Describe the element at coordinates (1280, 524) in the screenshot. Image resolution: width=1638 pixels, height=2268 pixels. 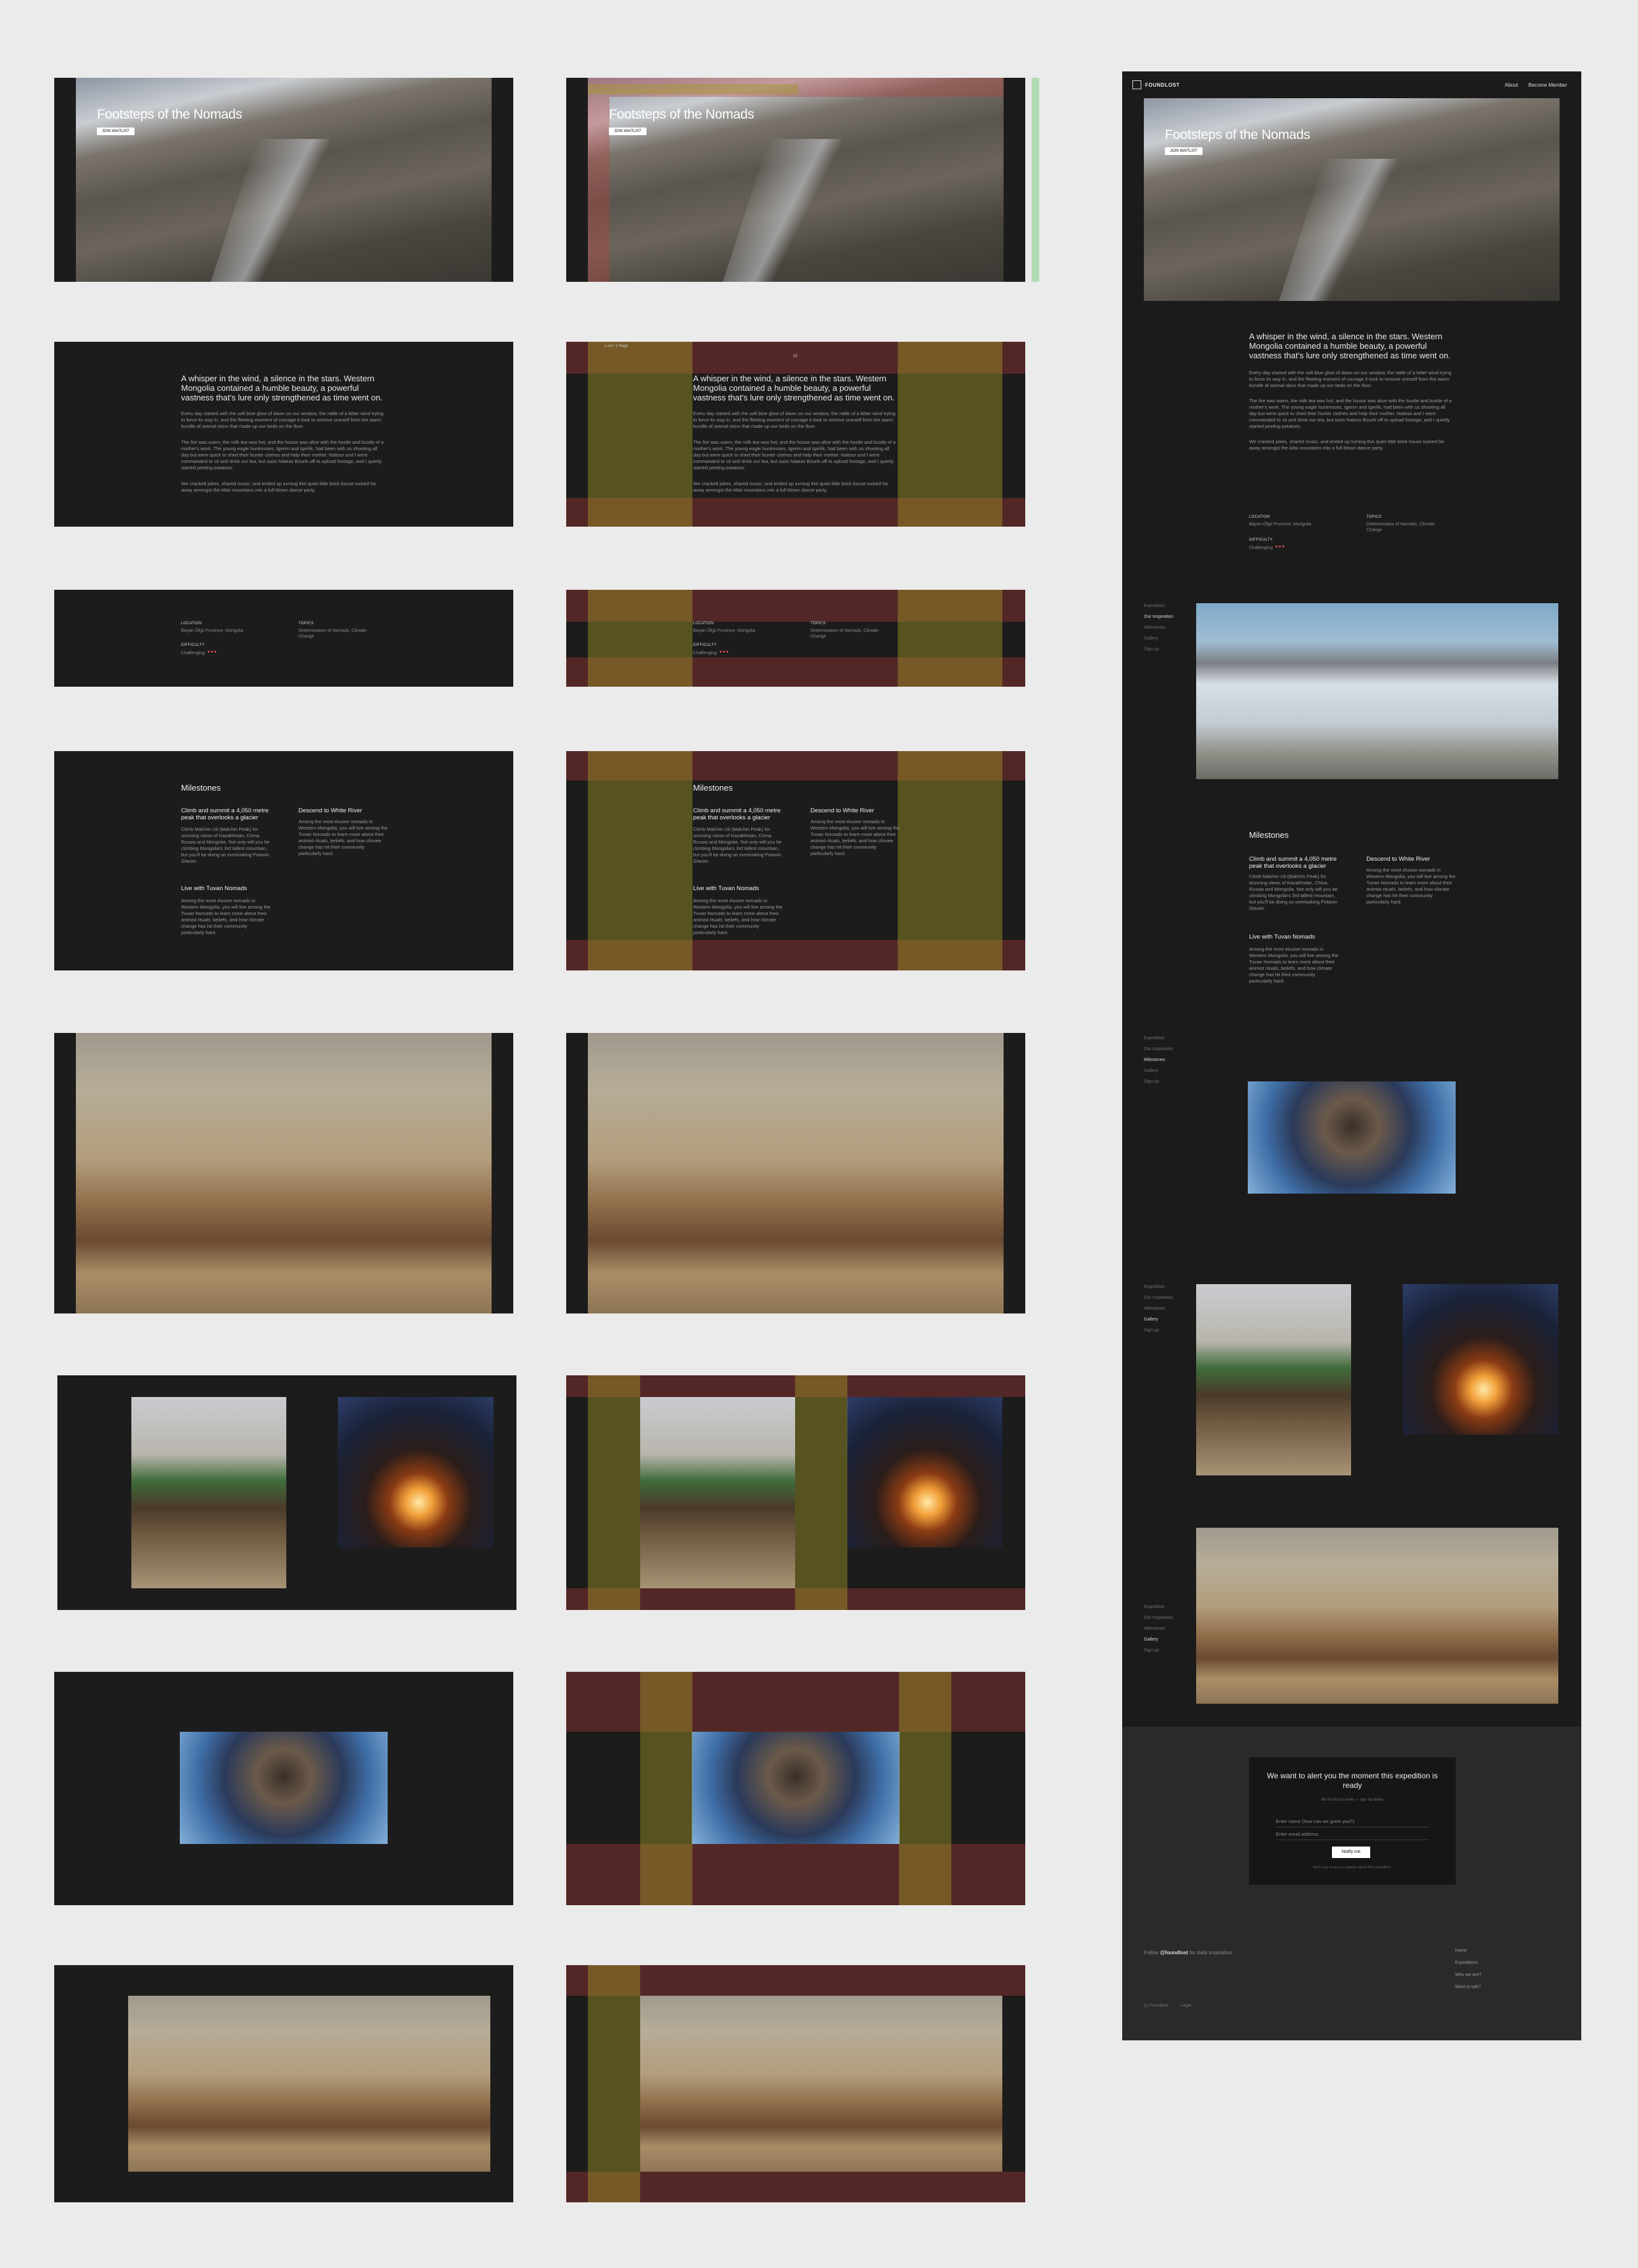
I see `page-location-value: Bayan-Ölgii Province, Mongolia` at that location.